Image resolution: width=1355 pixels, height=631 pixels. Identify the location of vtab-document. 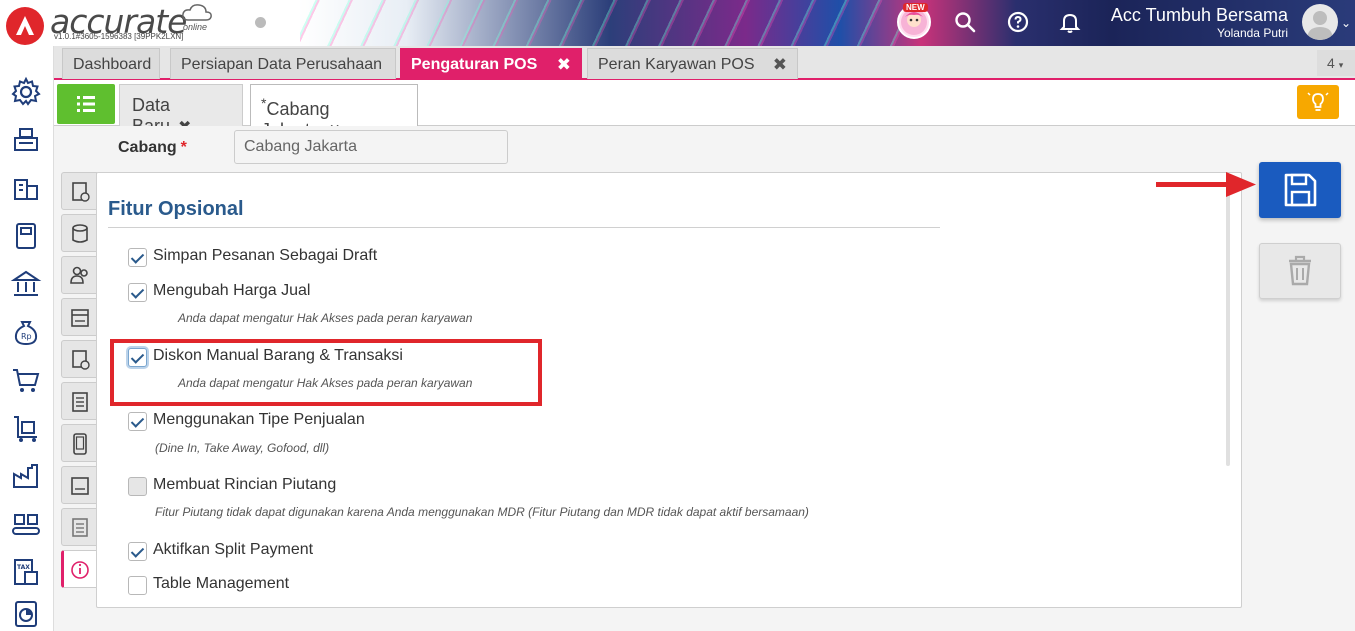
(79, 191).